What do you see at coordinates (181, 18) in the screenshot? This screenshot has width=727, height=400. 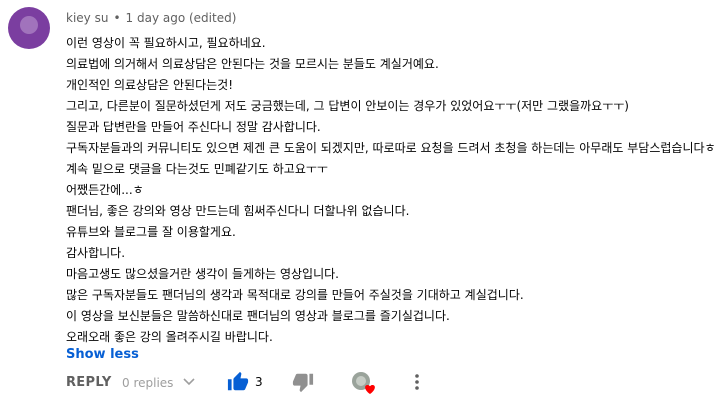 I see `comment-timestamp: 1 day ago (edited)` at bounding box center [181, 18].